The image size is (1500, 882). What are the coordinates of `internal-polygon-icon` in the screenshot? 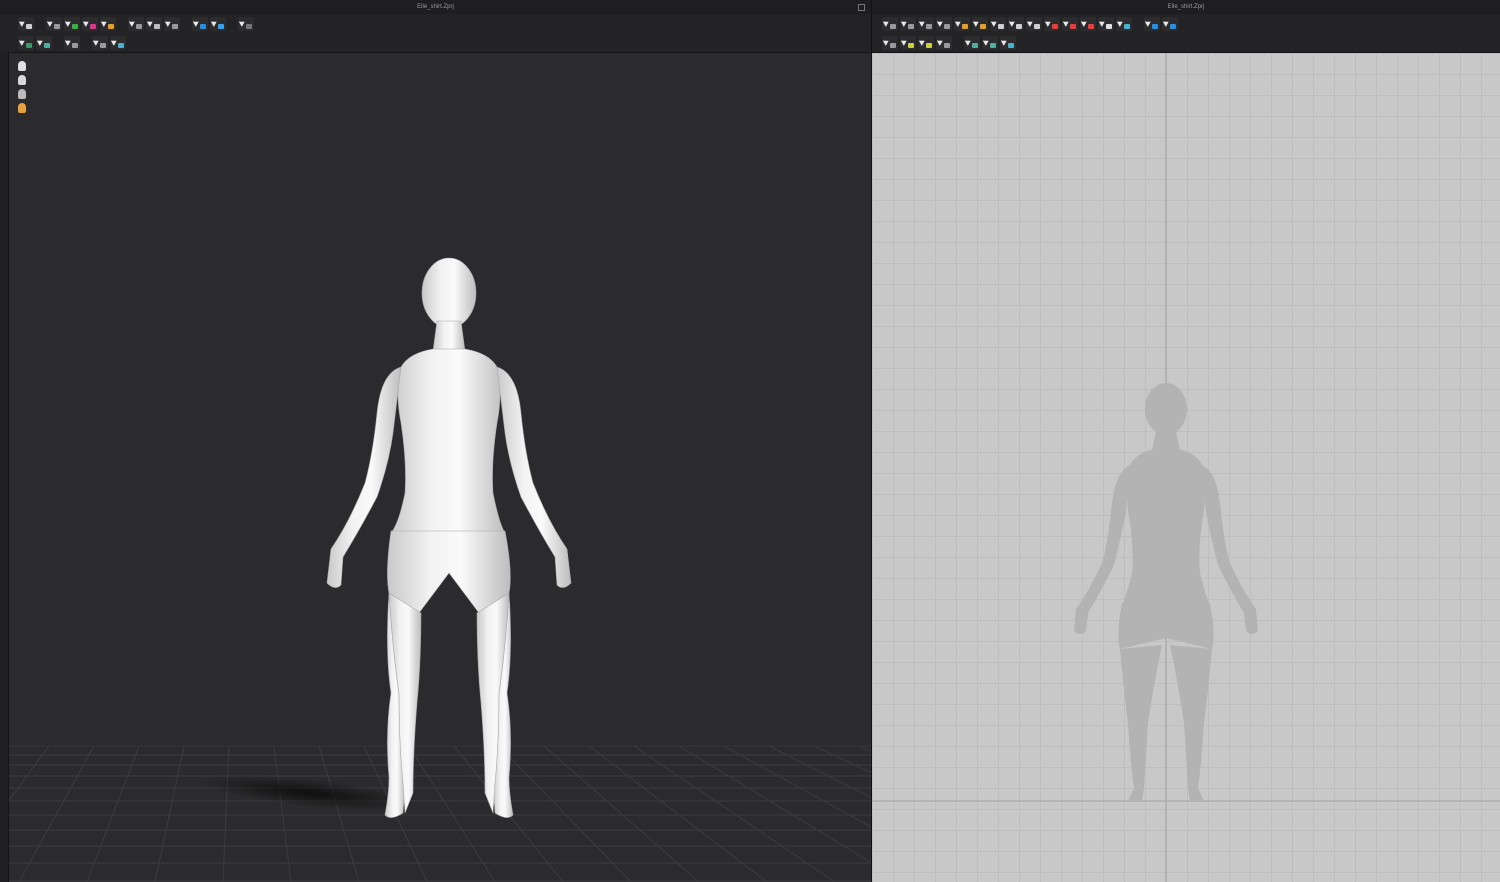 It's located at (1052, 23).